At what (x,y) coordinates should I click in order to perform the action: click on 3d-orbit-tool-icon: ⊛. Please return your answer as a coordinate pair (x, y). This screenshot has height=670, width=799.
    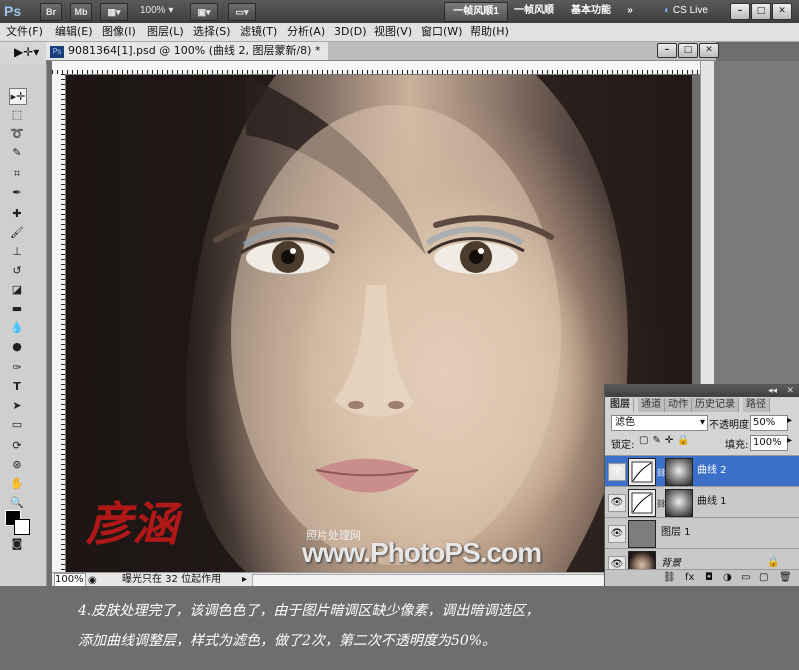
    Looking at the image, I should click on (17, 464).